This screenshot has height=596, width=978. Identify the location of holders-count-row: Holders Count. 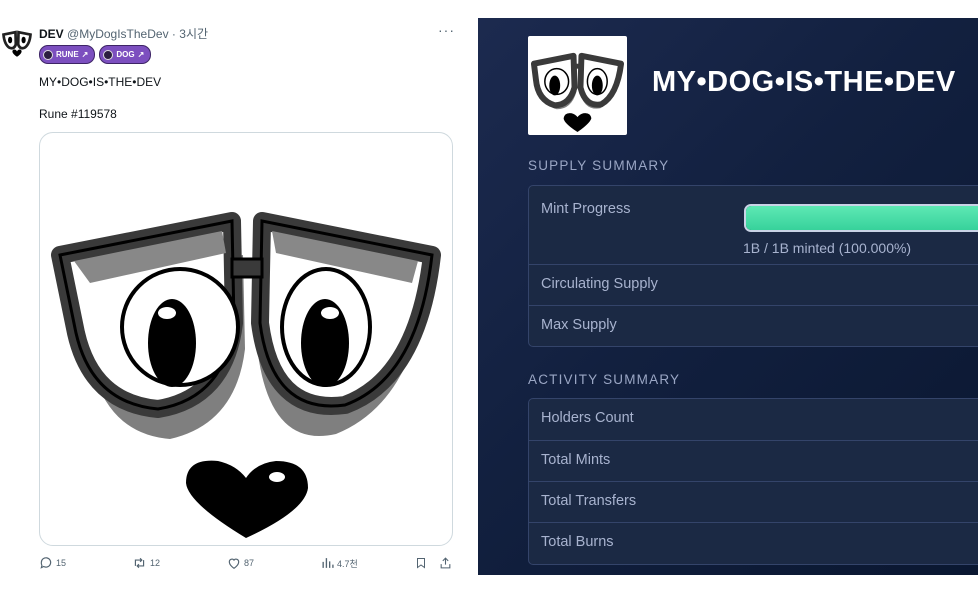
(753, 419).